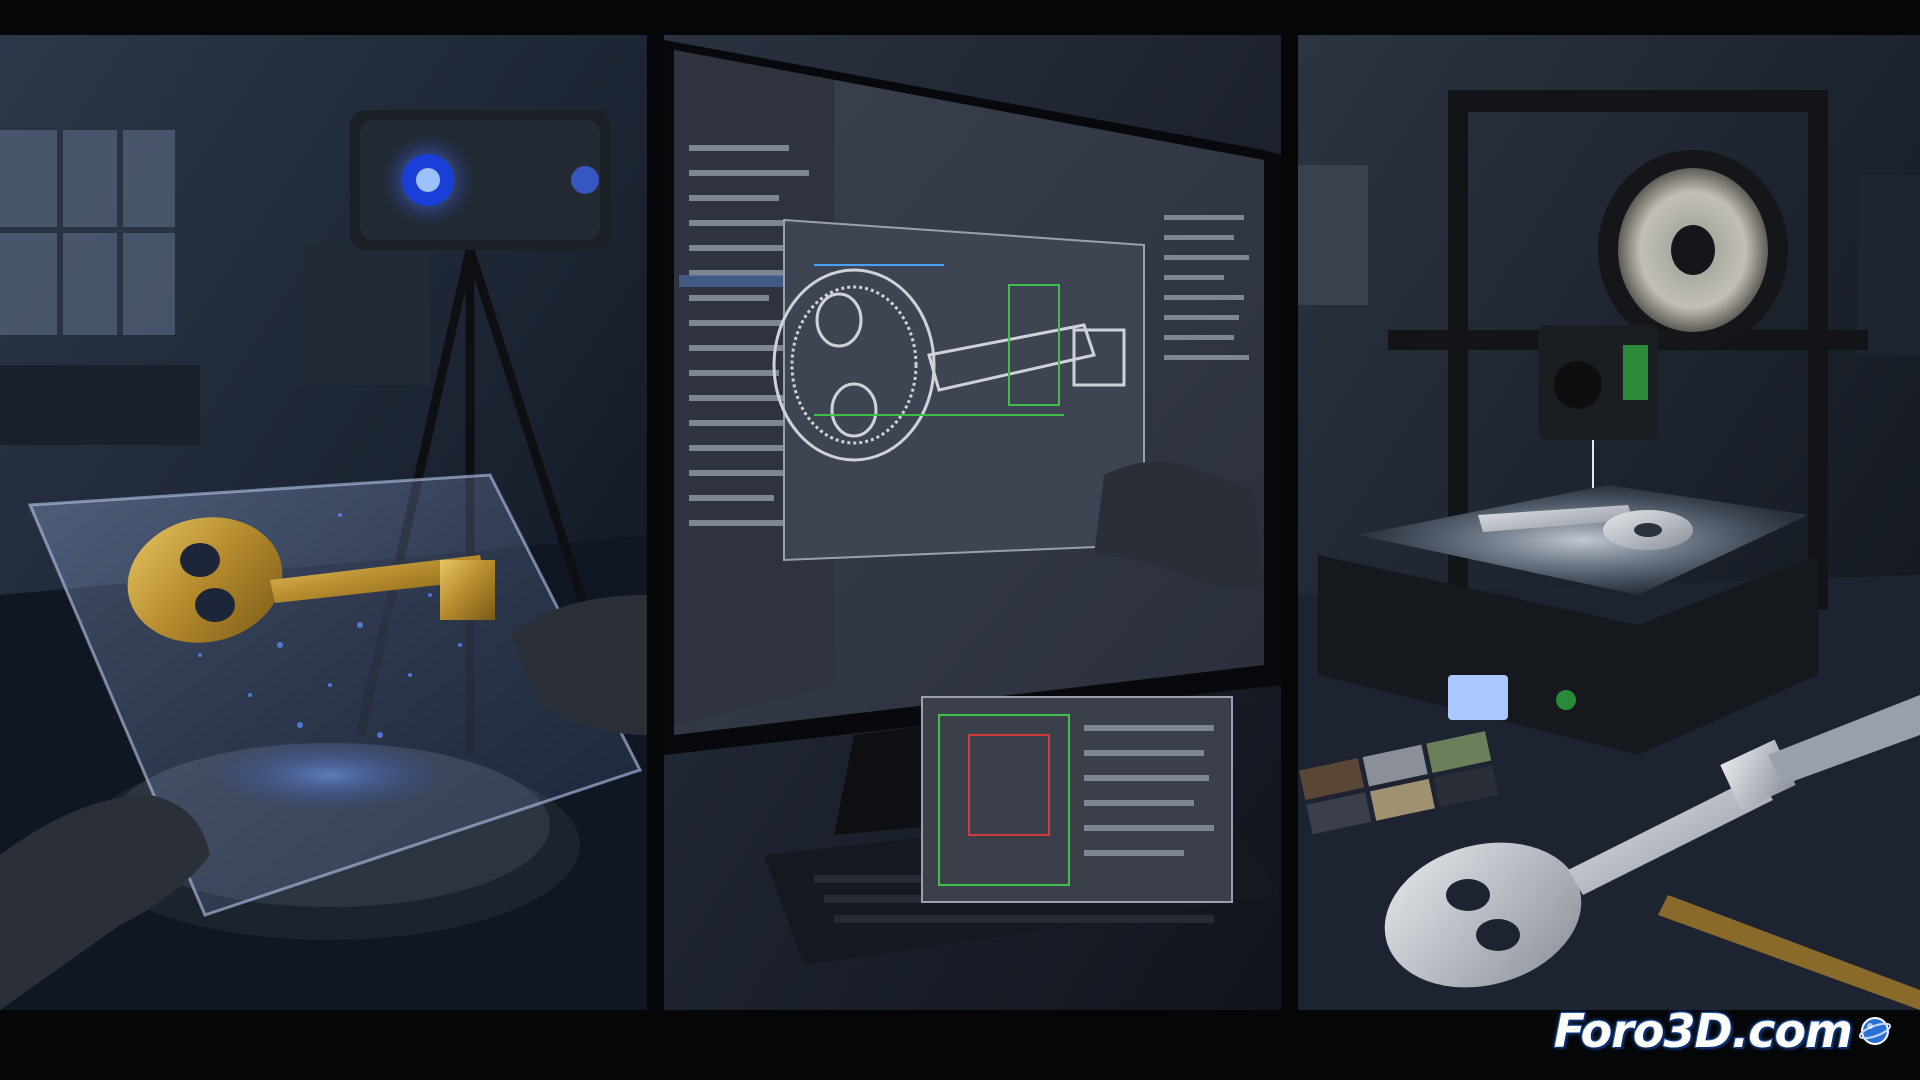 The width and height of the screenshot is (1920, 1080). I want to click on watermark-text: Foro3D.com, so click(1703, 1031).